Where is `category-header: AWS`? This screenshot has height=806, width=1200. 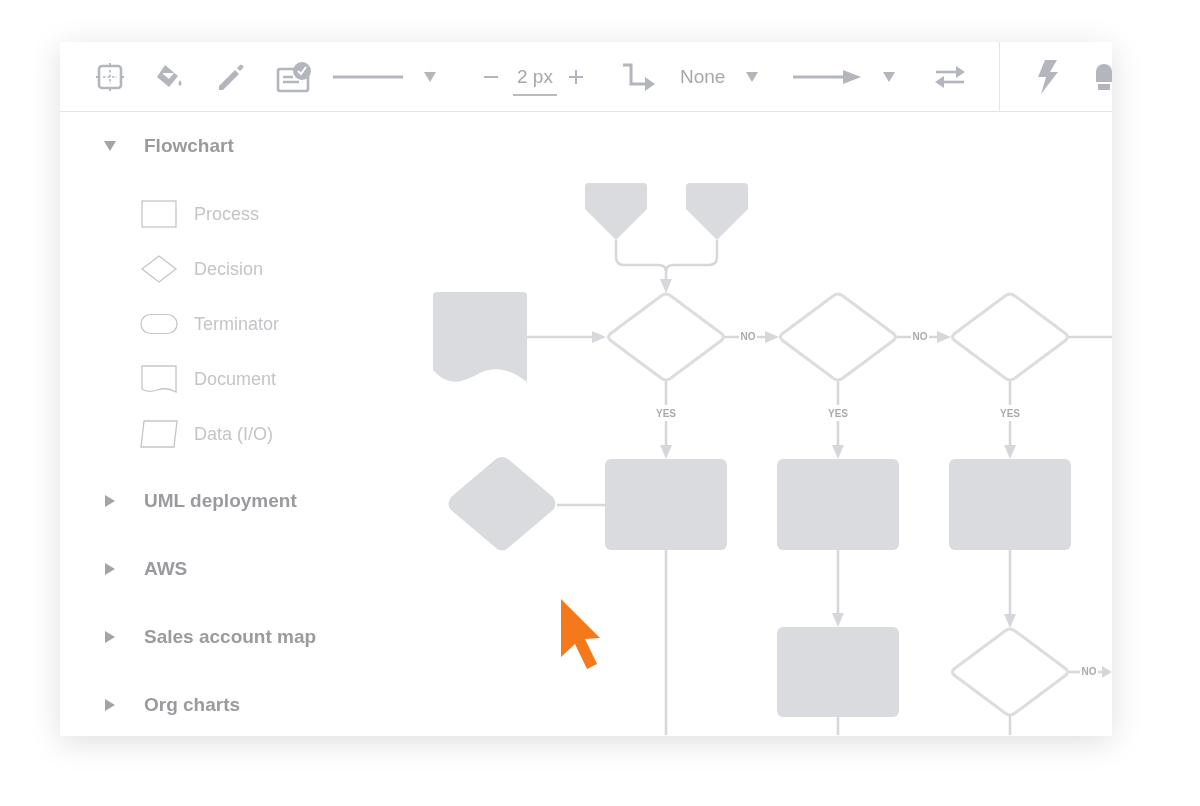
category-header: AWS is located at coordinates (166, 569).